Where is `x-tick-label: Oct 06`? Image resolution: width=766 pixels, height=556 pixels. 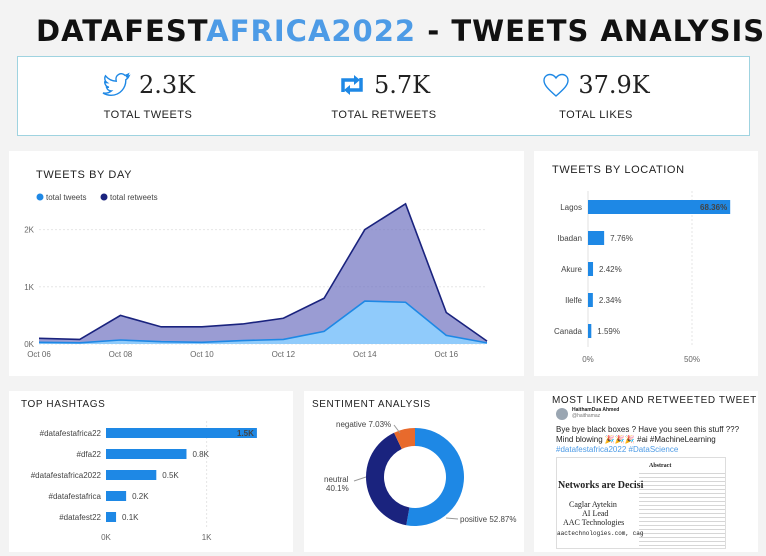 x-tick-label: Oct 06 is located at coordinates (39, 354).